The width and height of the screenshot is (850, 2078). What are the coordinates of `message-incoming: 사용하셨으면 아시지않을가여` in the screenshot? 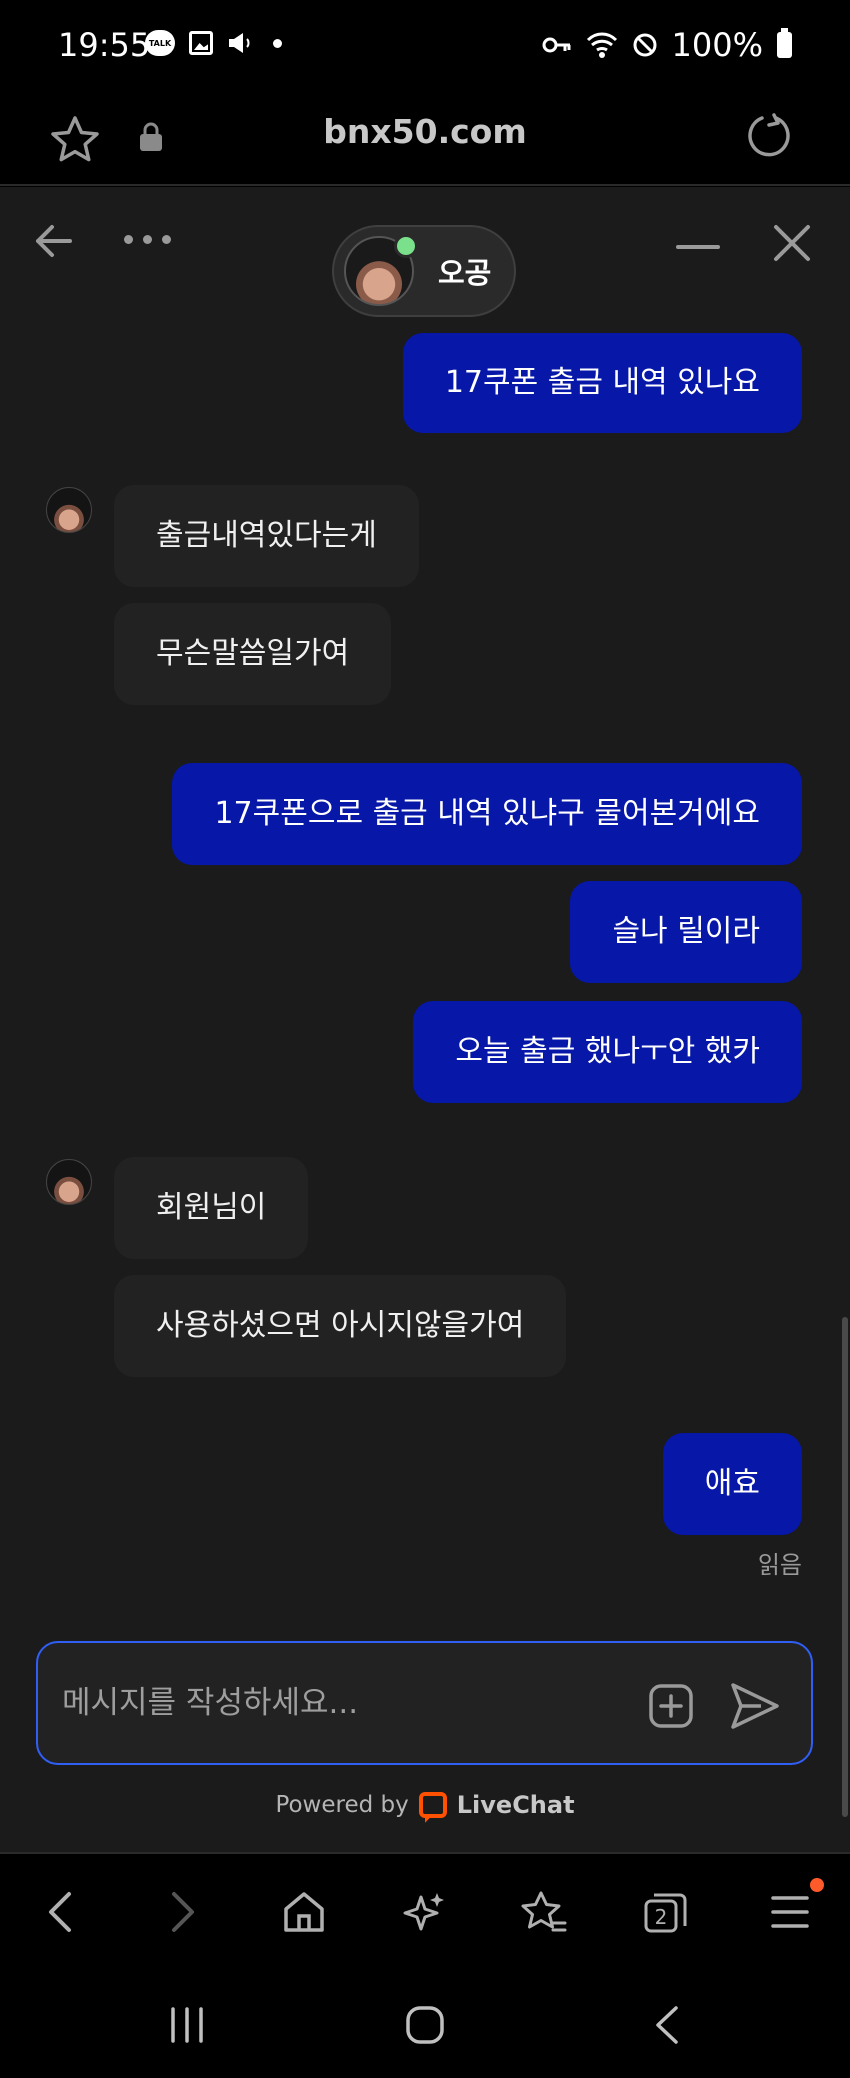 It's located at (340, 1326).